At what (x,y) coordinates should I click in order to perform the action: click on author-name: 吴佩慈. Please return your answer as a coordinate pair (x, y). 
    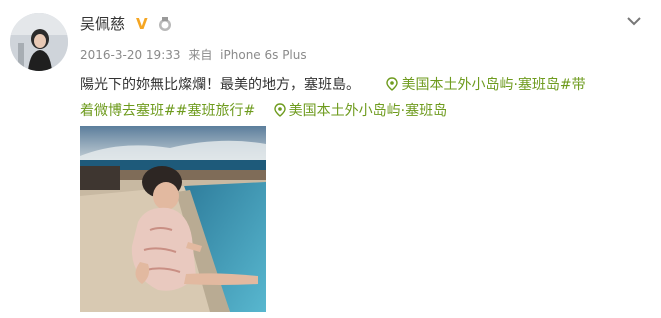
    Looking at the image, I should click on (102, 24).